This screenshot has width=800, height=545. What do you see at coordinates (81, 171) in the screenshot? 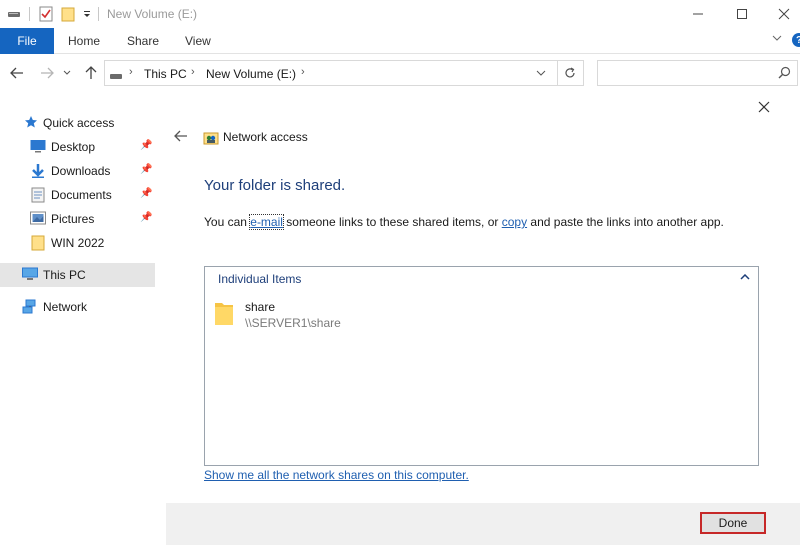
I see `sidebar-item-label: Downloads` at bounding box center [81, 171].